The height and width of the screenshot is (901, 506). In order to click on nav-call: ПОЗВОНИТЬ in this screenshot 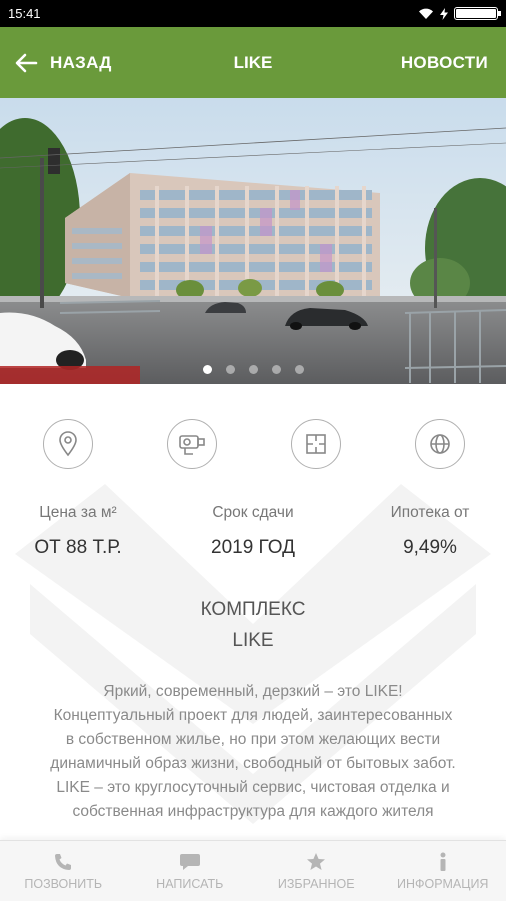, I will do `click(63, 871)`.